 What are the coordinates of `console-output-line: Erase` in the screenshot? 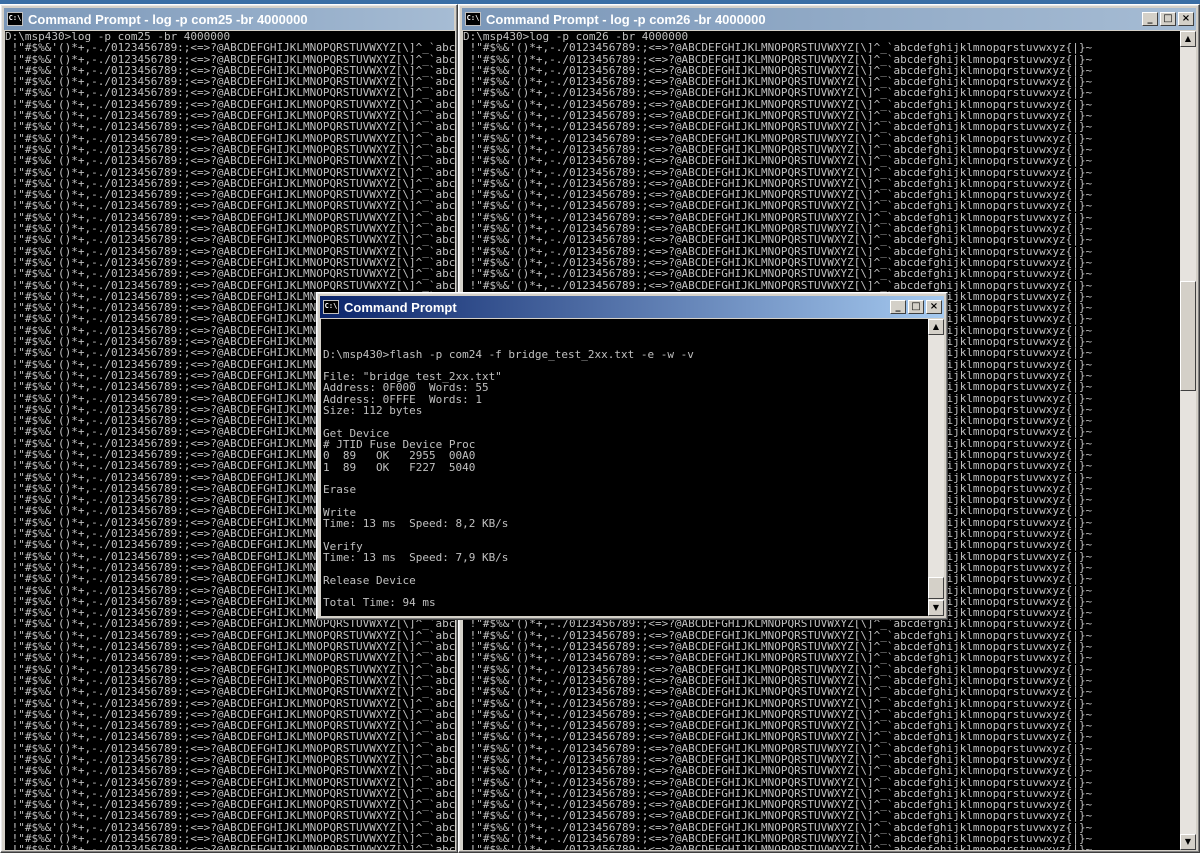 It's located at (340, 490).